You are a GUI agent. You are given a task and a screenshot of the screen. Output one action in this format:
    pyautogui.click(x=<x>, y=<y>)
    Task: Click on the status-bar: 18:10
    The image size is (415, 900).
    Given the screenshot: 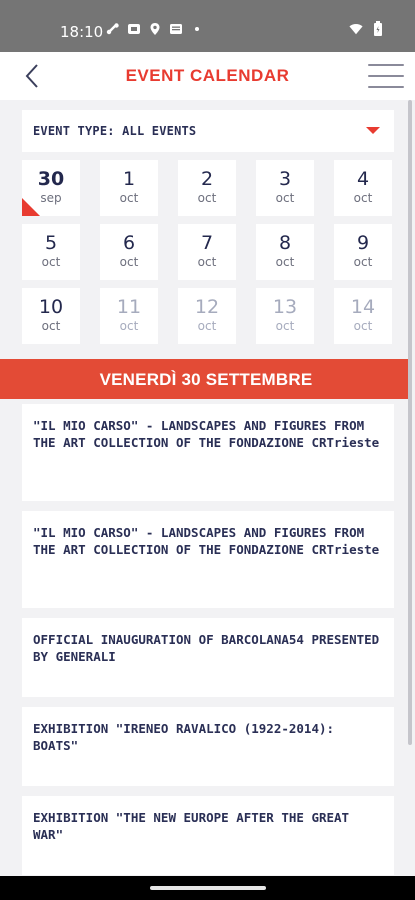 What is the action you would take?
    pyautogui.click(x=207, y=26)
    